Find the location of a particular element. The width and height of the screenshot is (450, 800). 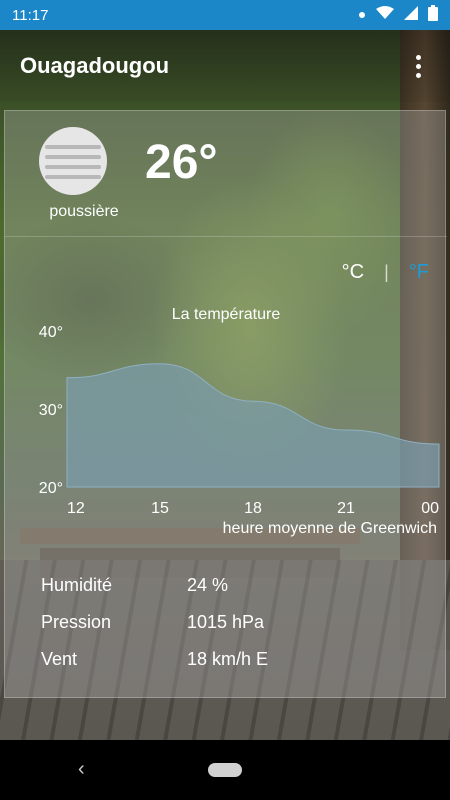

detail-value: 24 % is located at coordinates (208, 585).